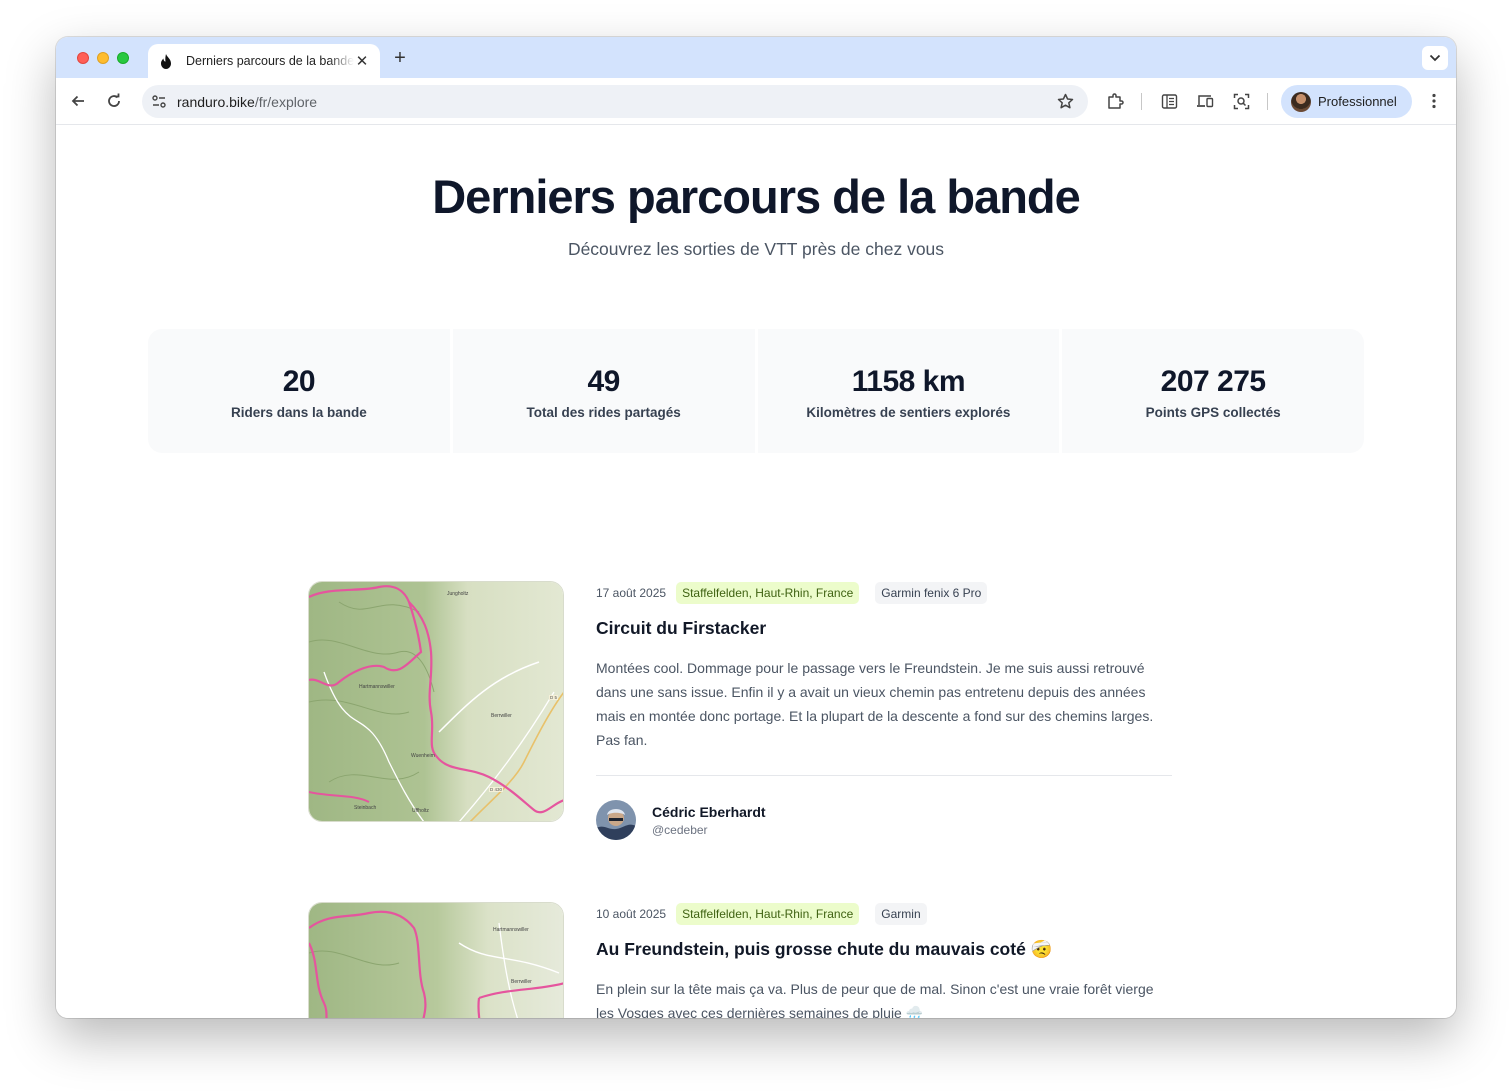 The image size is (1512, 1092). I want to click on map-label: D 5, so click(554, 697).